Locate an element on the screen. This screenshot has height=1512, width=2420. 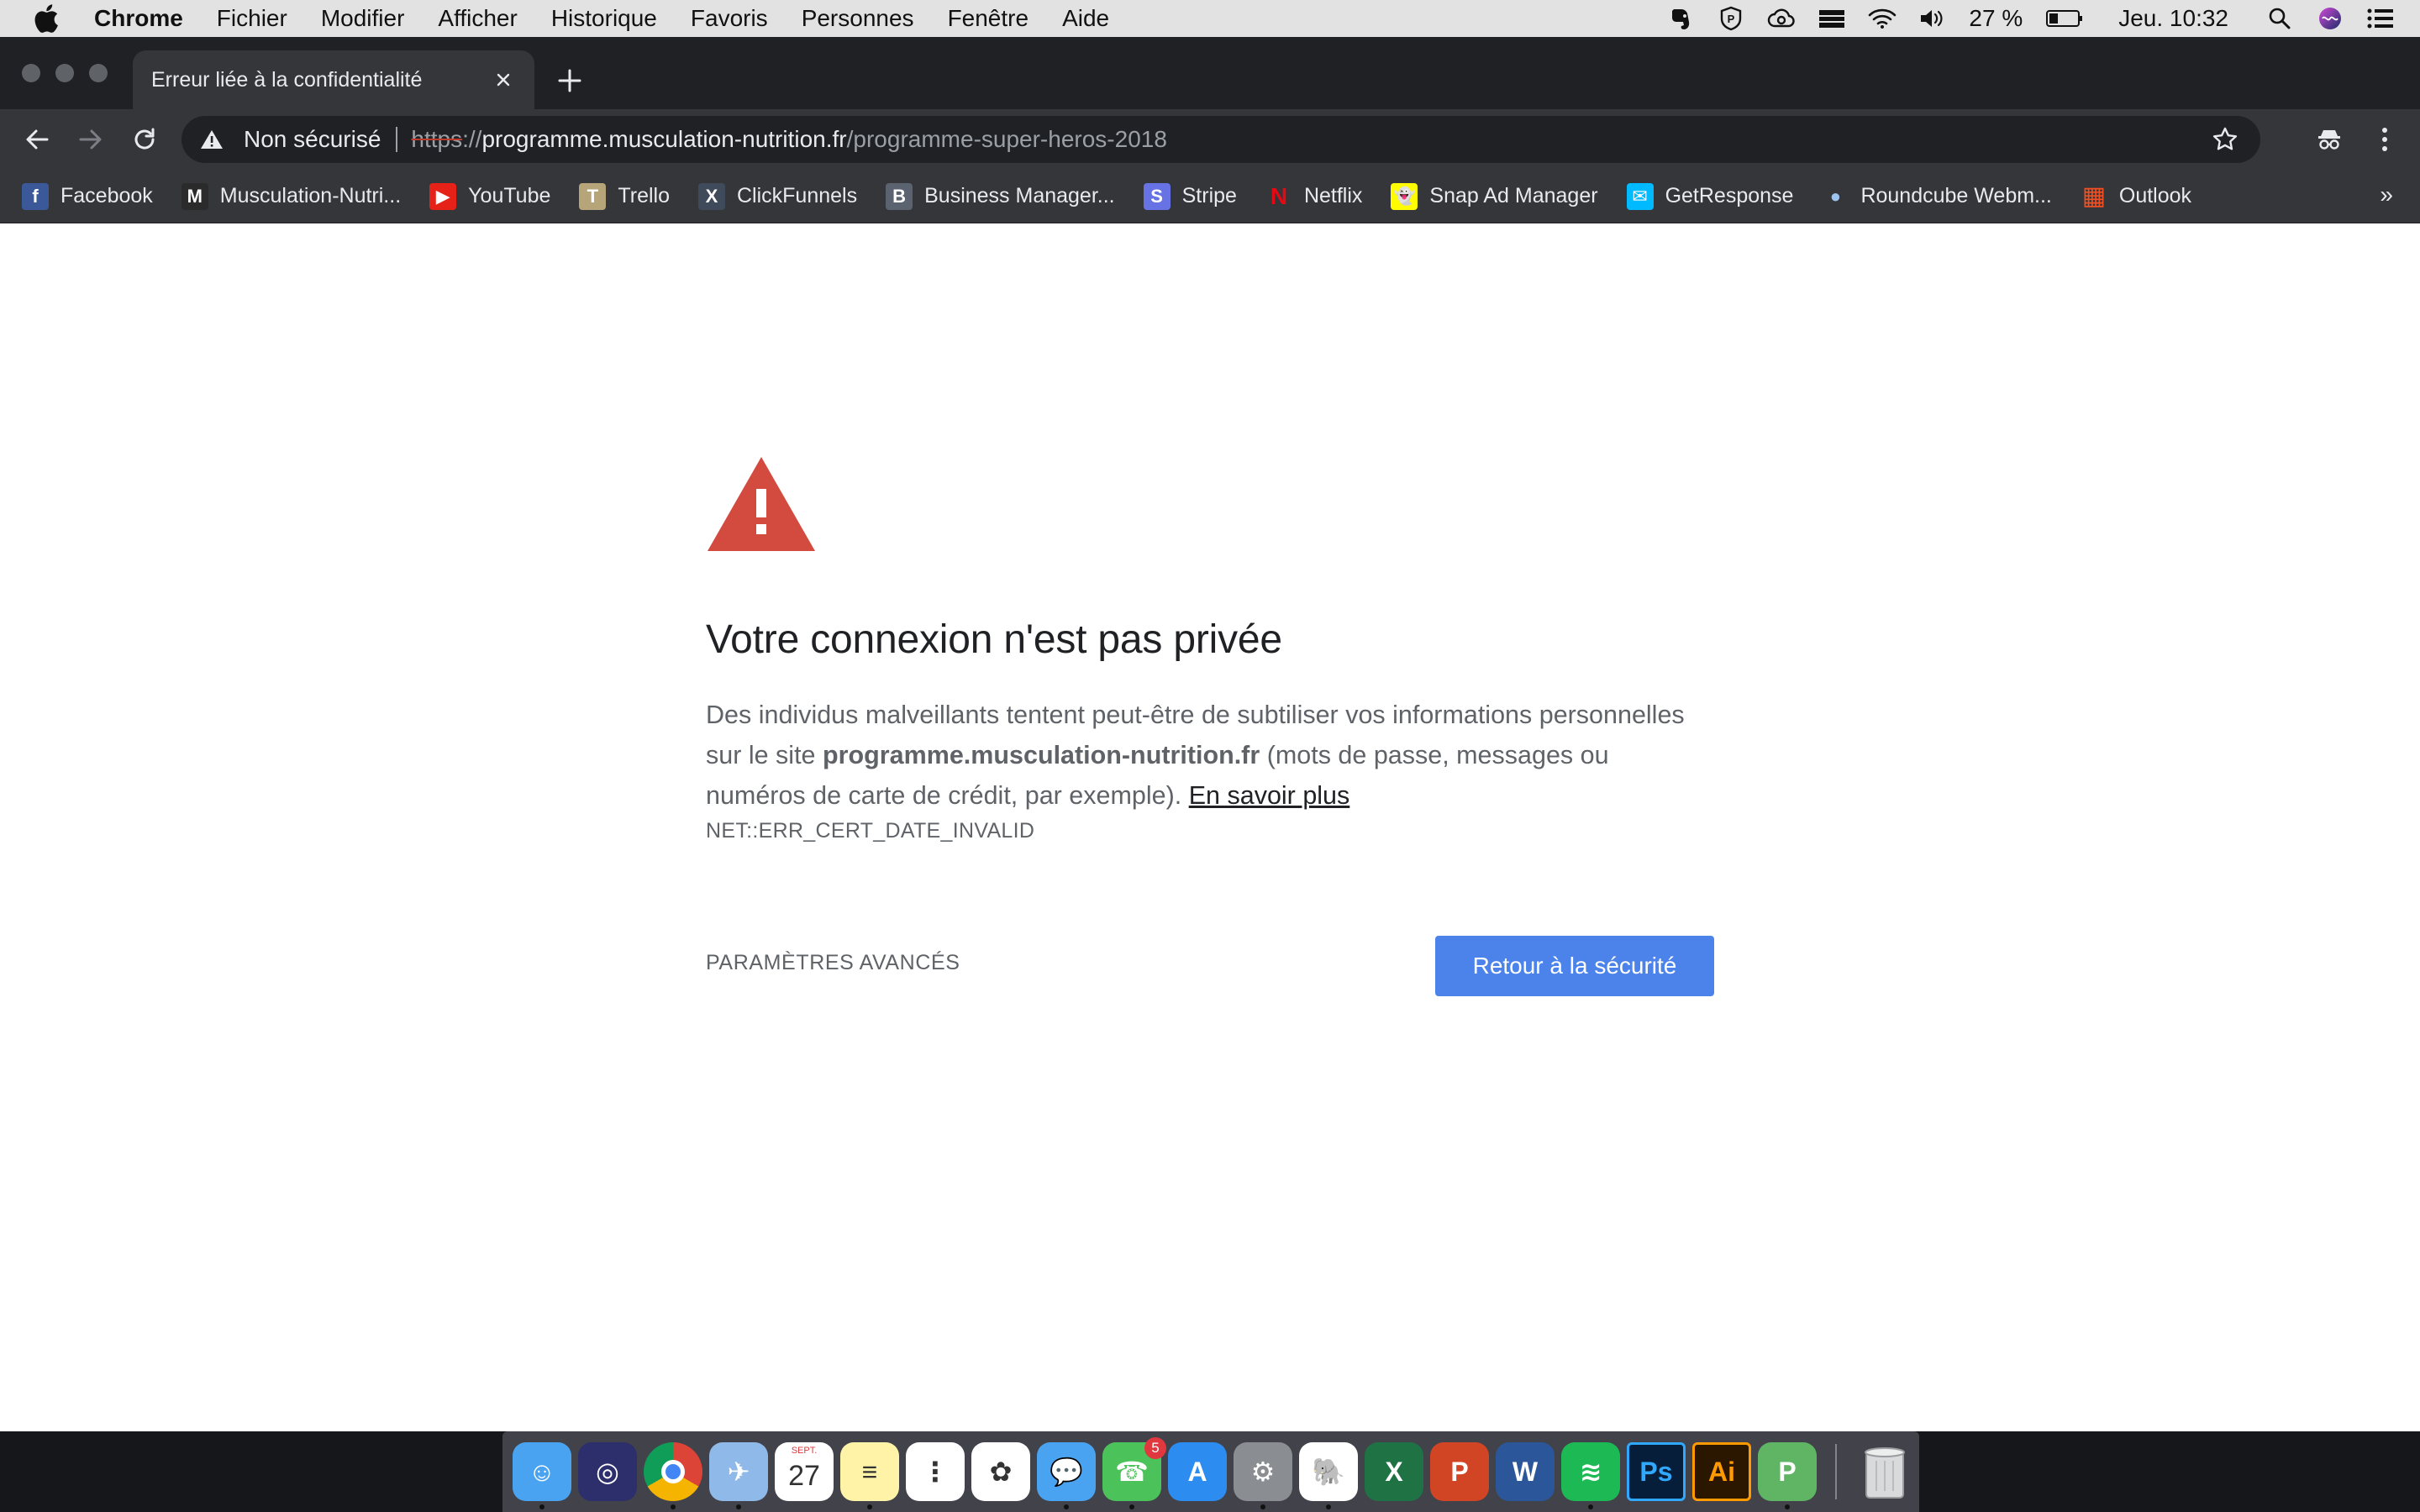
illustrator-icon: Ai is located at coordinates (1722, 1471).